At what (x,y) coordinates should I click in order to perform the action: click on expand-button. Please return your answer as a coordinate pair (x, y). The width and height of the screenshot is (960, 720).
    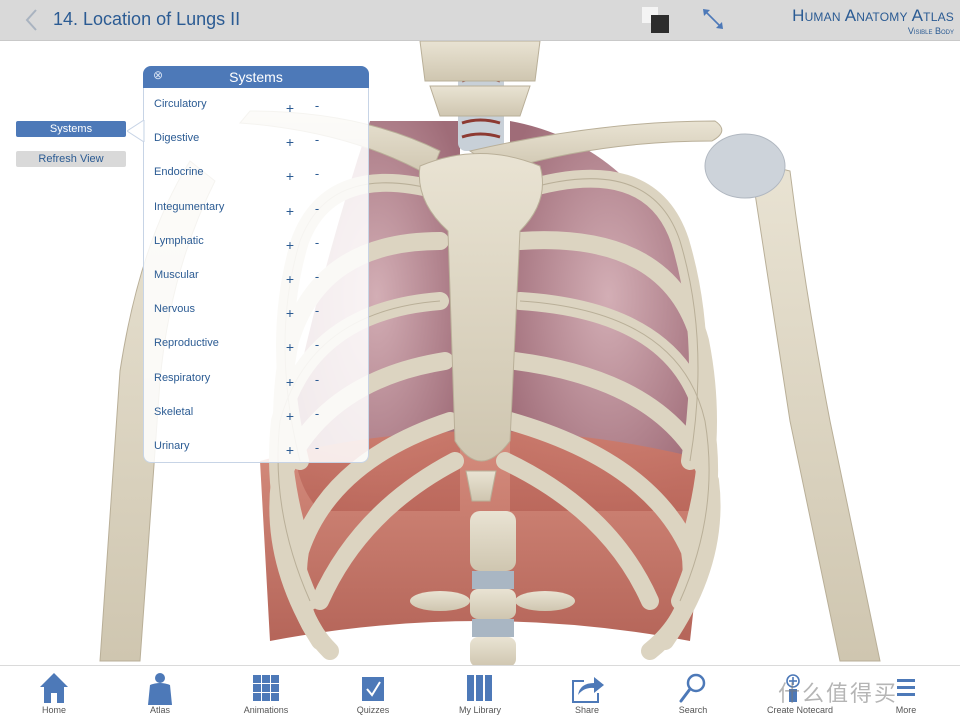
    Looking at the image, I should click on (713, 19).